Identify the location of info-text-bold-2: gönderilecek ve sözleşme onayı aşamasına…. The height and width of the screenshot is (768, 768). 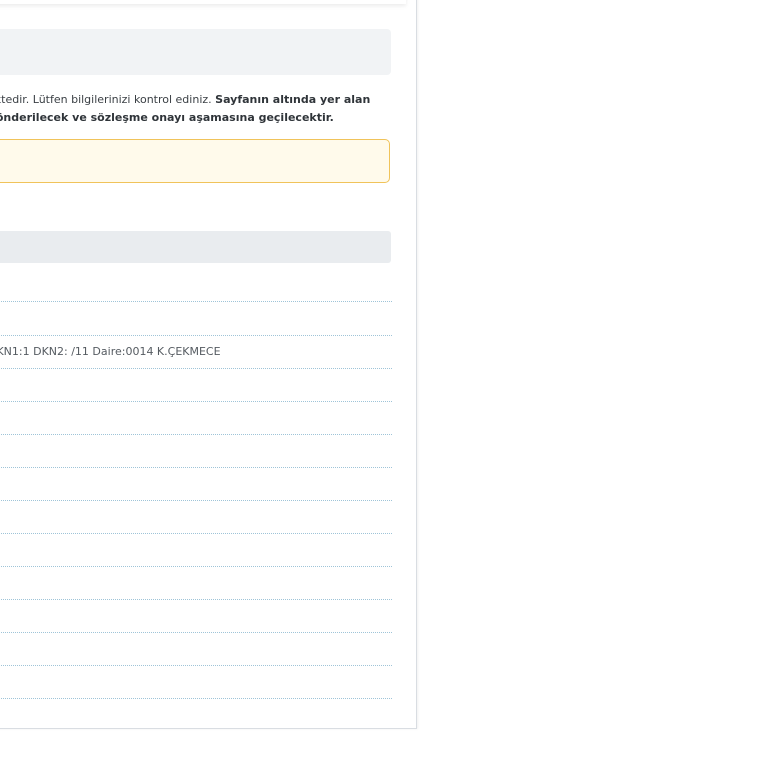
(167, 117).